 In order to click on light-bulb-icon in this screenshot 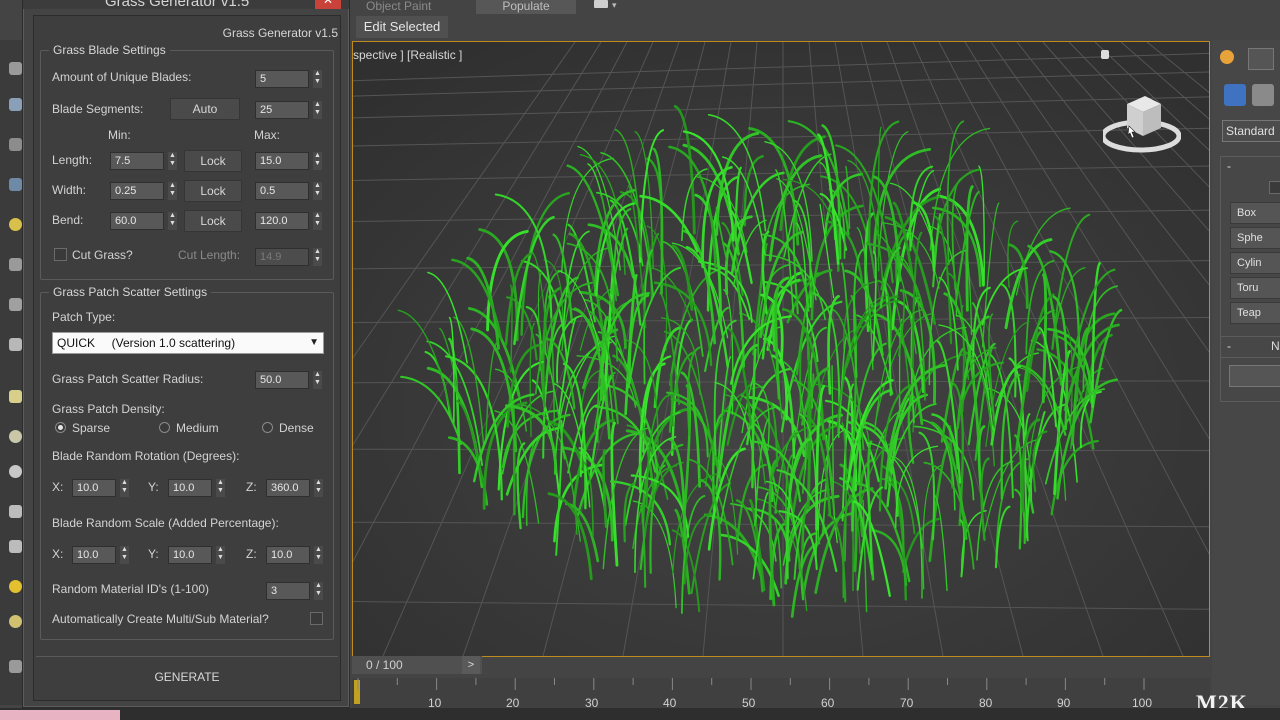, I will do `click(15, 224)`.